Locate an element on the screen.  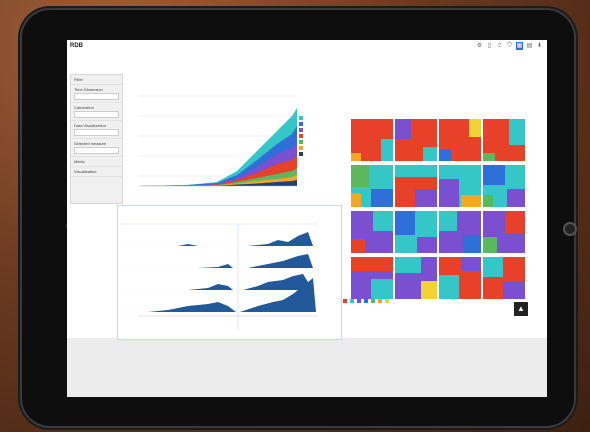
sidebar-item-metric: Metric is located at coordinates (96, 162).